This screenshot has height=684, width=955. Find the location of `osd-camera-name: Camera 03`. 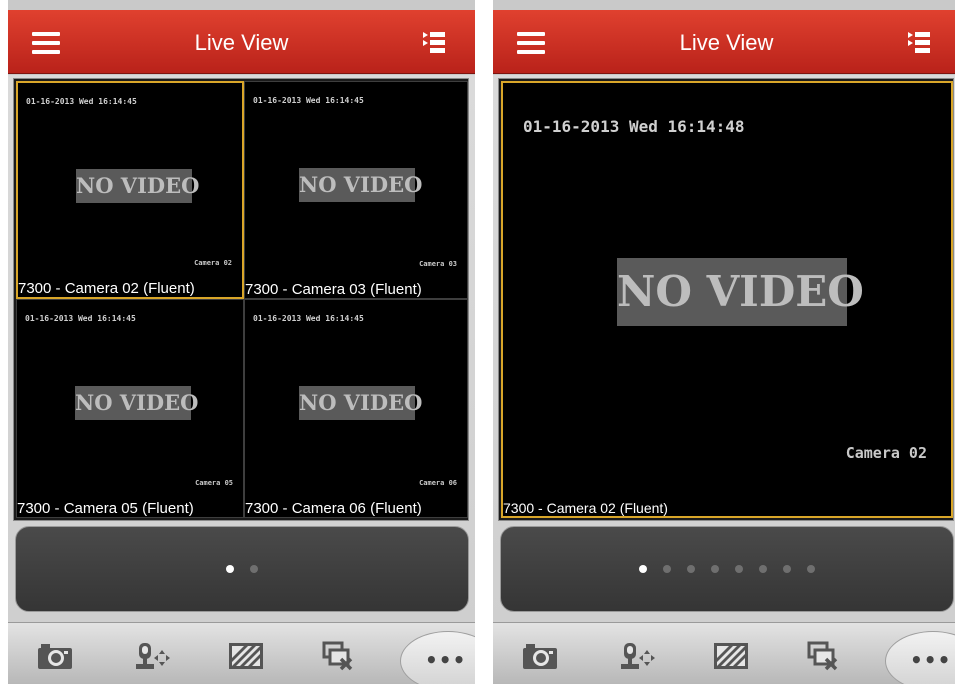

osd-camera-name: Camera 03 is located at coordinates (438, 264).